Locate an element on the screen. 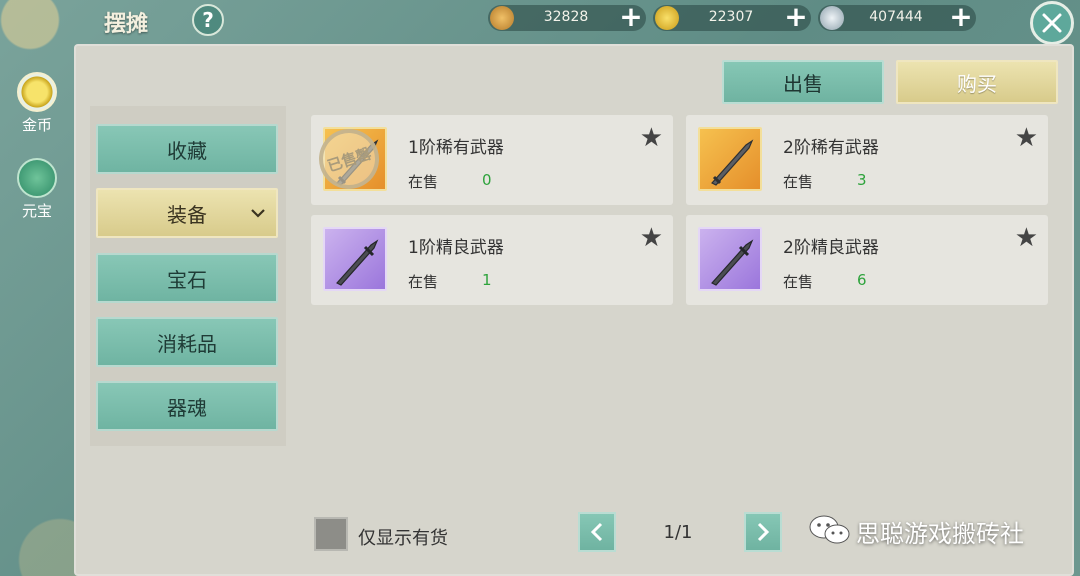 This screenshot has width=1080, height=576. category-label: 宝石 is located at coordinates (187, 279).